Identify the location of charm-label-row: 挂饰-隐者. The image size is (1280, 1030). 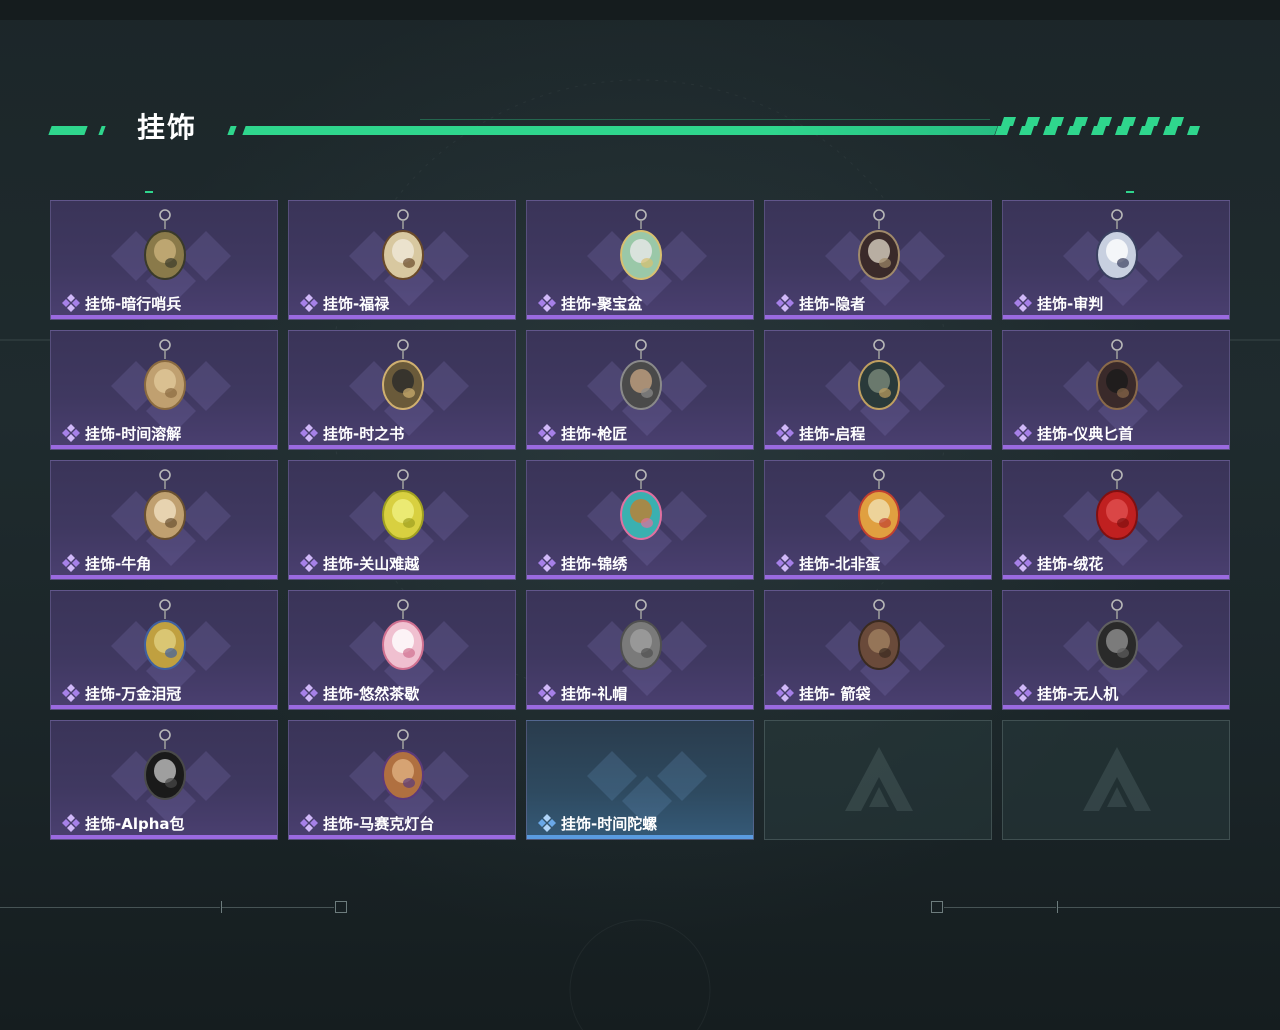
(820, 303).